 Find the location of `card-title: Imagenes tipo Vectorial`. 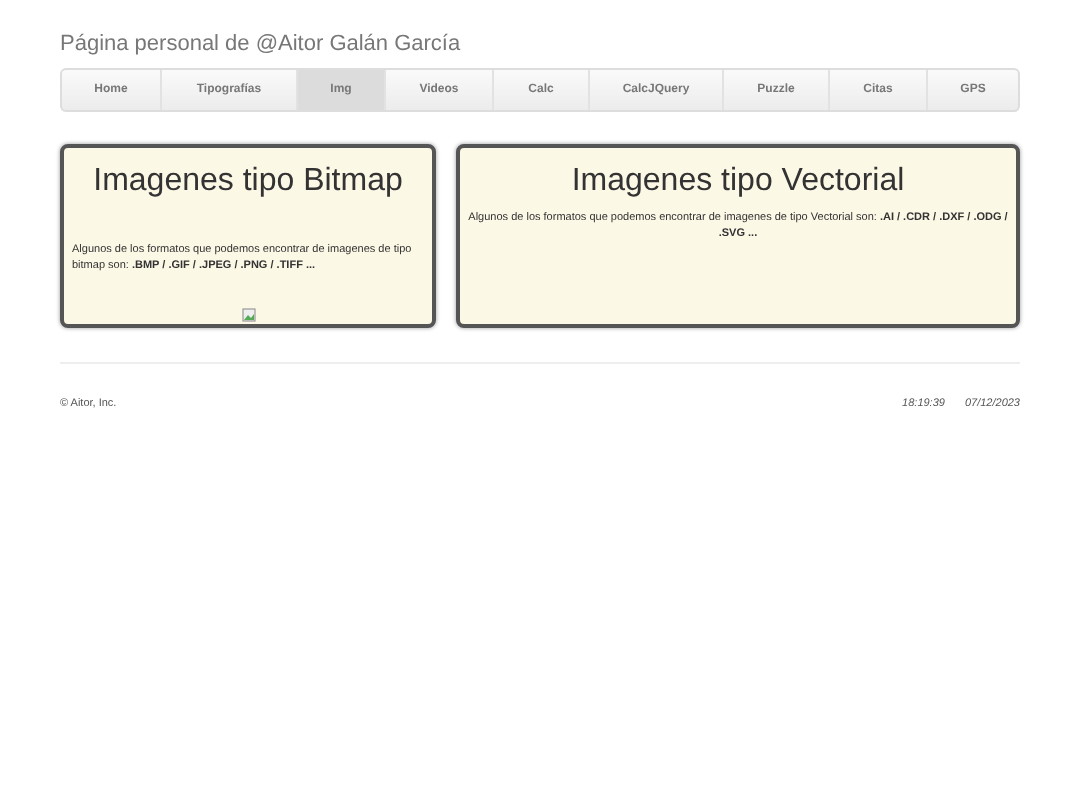

card-title: Imagenes tipo Vectorial is located at coordinates (738, 182).